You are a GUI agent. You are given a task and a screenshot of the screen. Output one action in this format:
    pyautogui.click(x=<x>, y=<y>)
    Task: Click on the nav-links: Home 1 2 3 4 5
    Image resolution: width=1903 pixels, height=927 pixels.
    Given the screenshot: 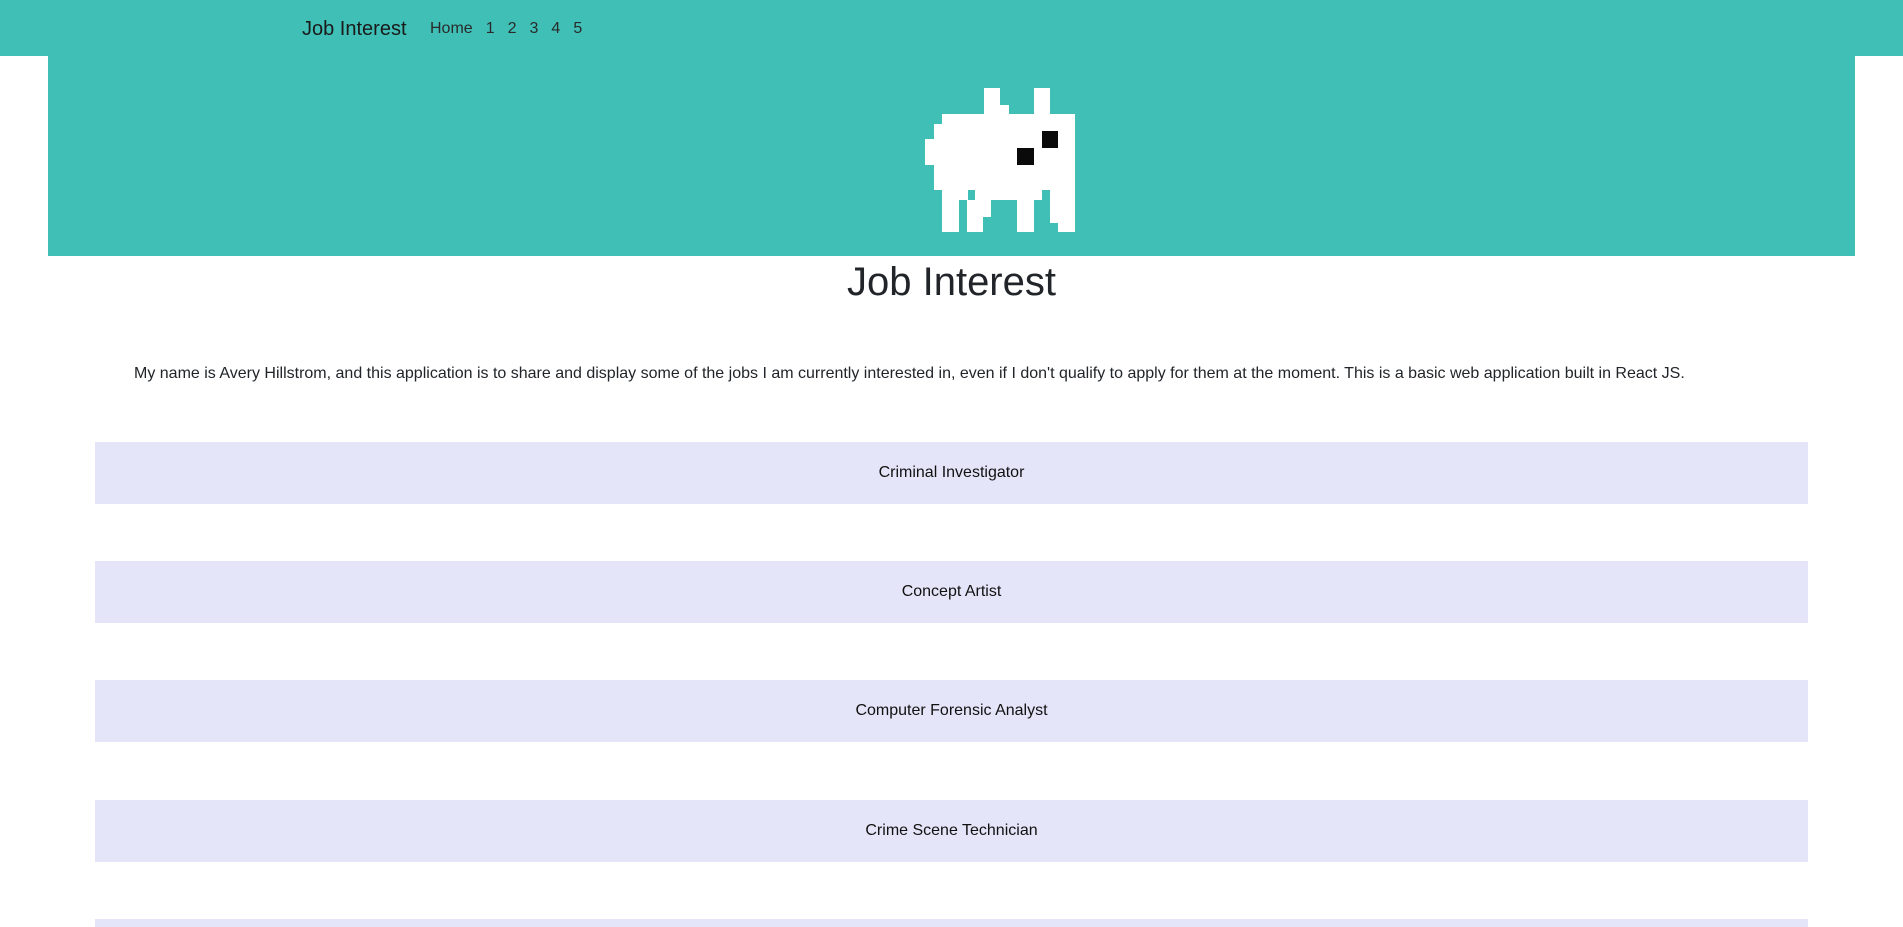 What is the action you would take?
    pyautogui.click(x=512, y=29)
    